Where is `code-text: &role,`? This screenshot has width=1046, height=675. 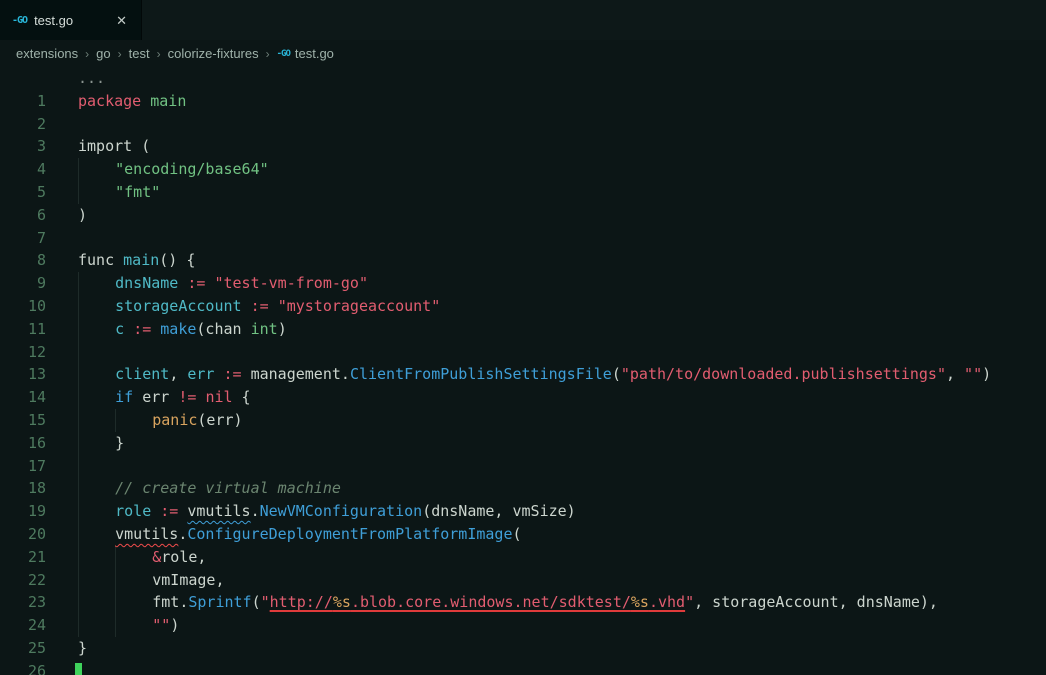
code-text: &role, is located at coordinates (142, 557).